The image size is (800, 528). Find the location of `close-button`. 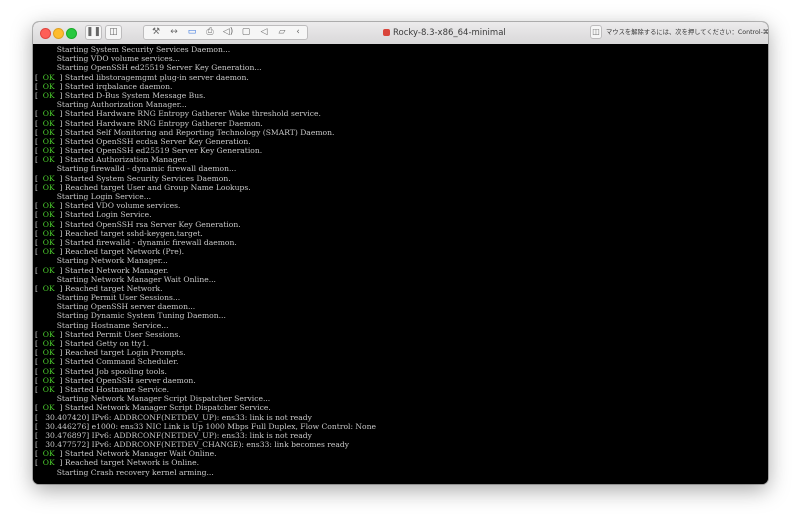

close-button is located at coordinates (45, 33).